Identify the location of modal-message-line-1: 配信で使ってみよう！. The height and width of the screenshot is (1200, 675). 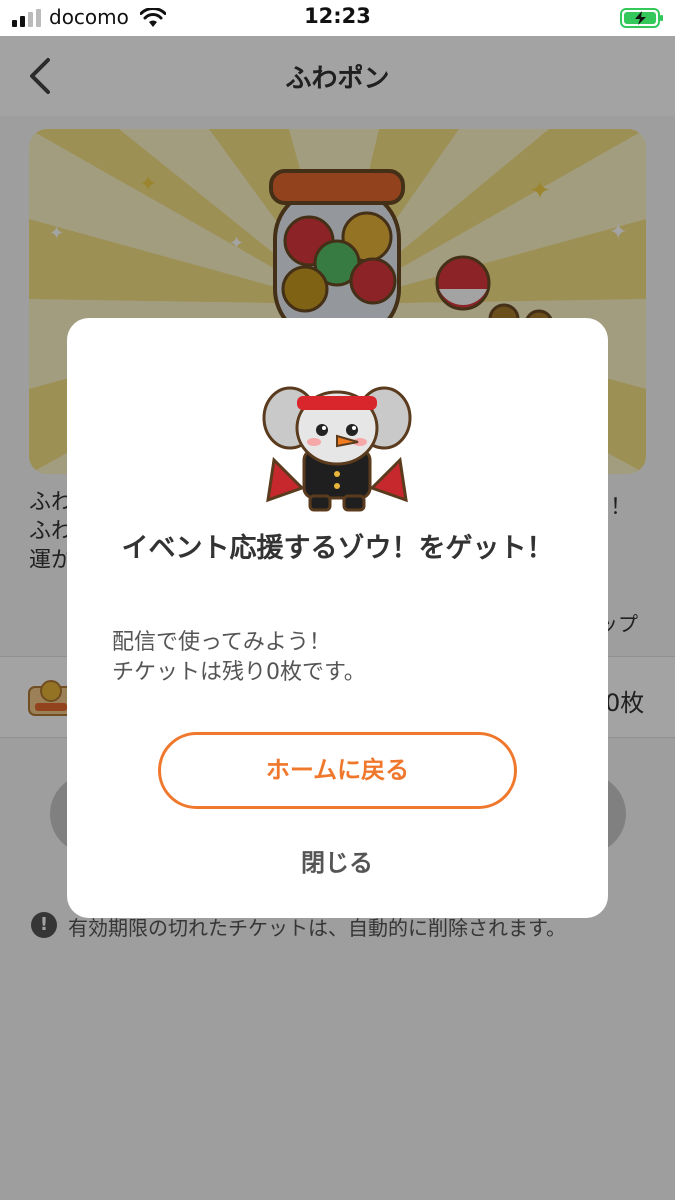
(221, 642).